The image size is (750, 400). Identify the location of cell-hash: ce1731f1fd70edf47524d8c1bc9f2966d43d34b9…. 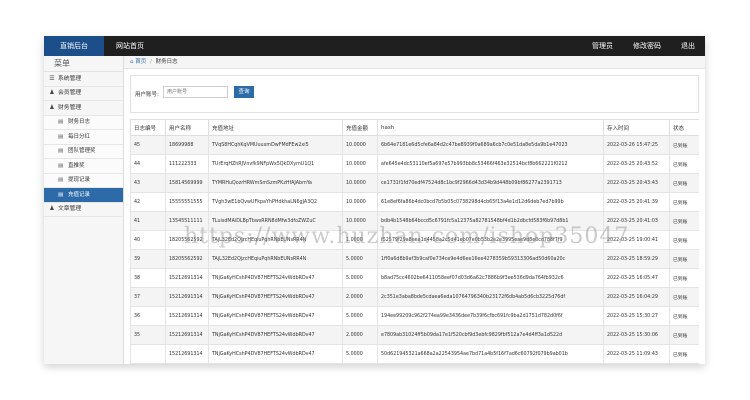
(490, 183).